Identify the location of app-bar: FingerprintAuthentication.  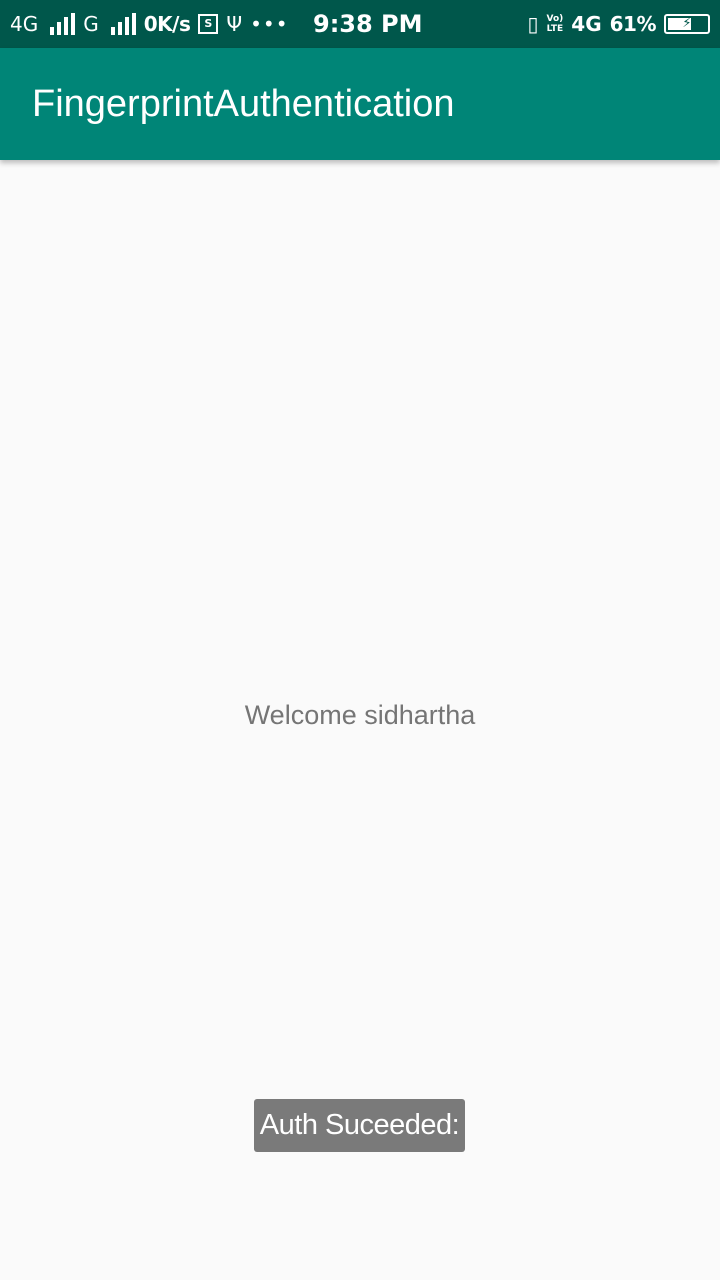
(360, 104).